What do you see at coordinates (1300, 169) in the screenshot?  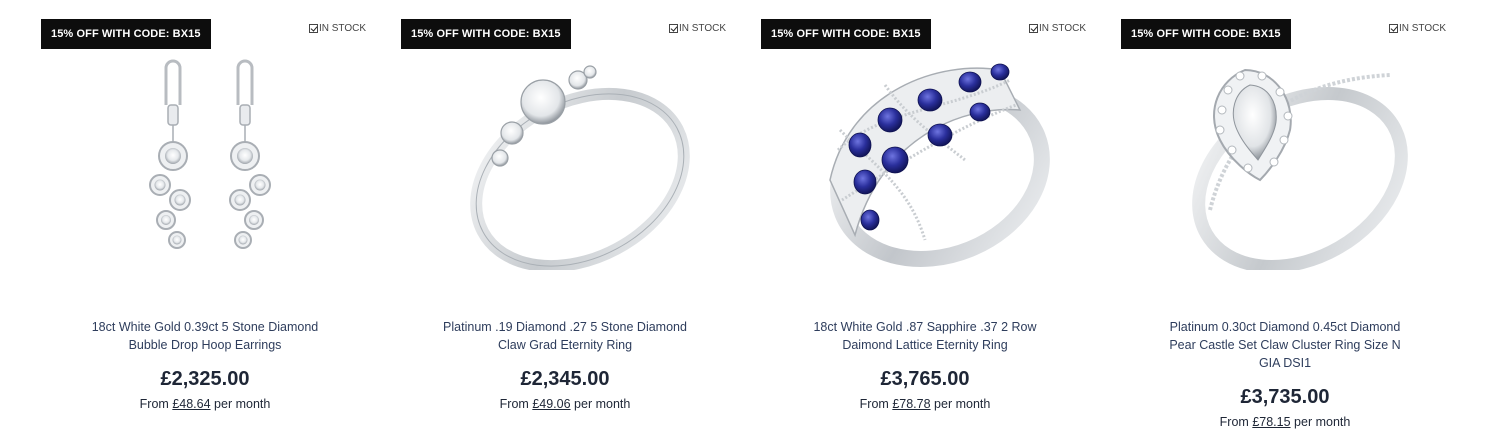 I see `pear-halo-diamond-ring-icon` at bounding box center [1300, 169].